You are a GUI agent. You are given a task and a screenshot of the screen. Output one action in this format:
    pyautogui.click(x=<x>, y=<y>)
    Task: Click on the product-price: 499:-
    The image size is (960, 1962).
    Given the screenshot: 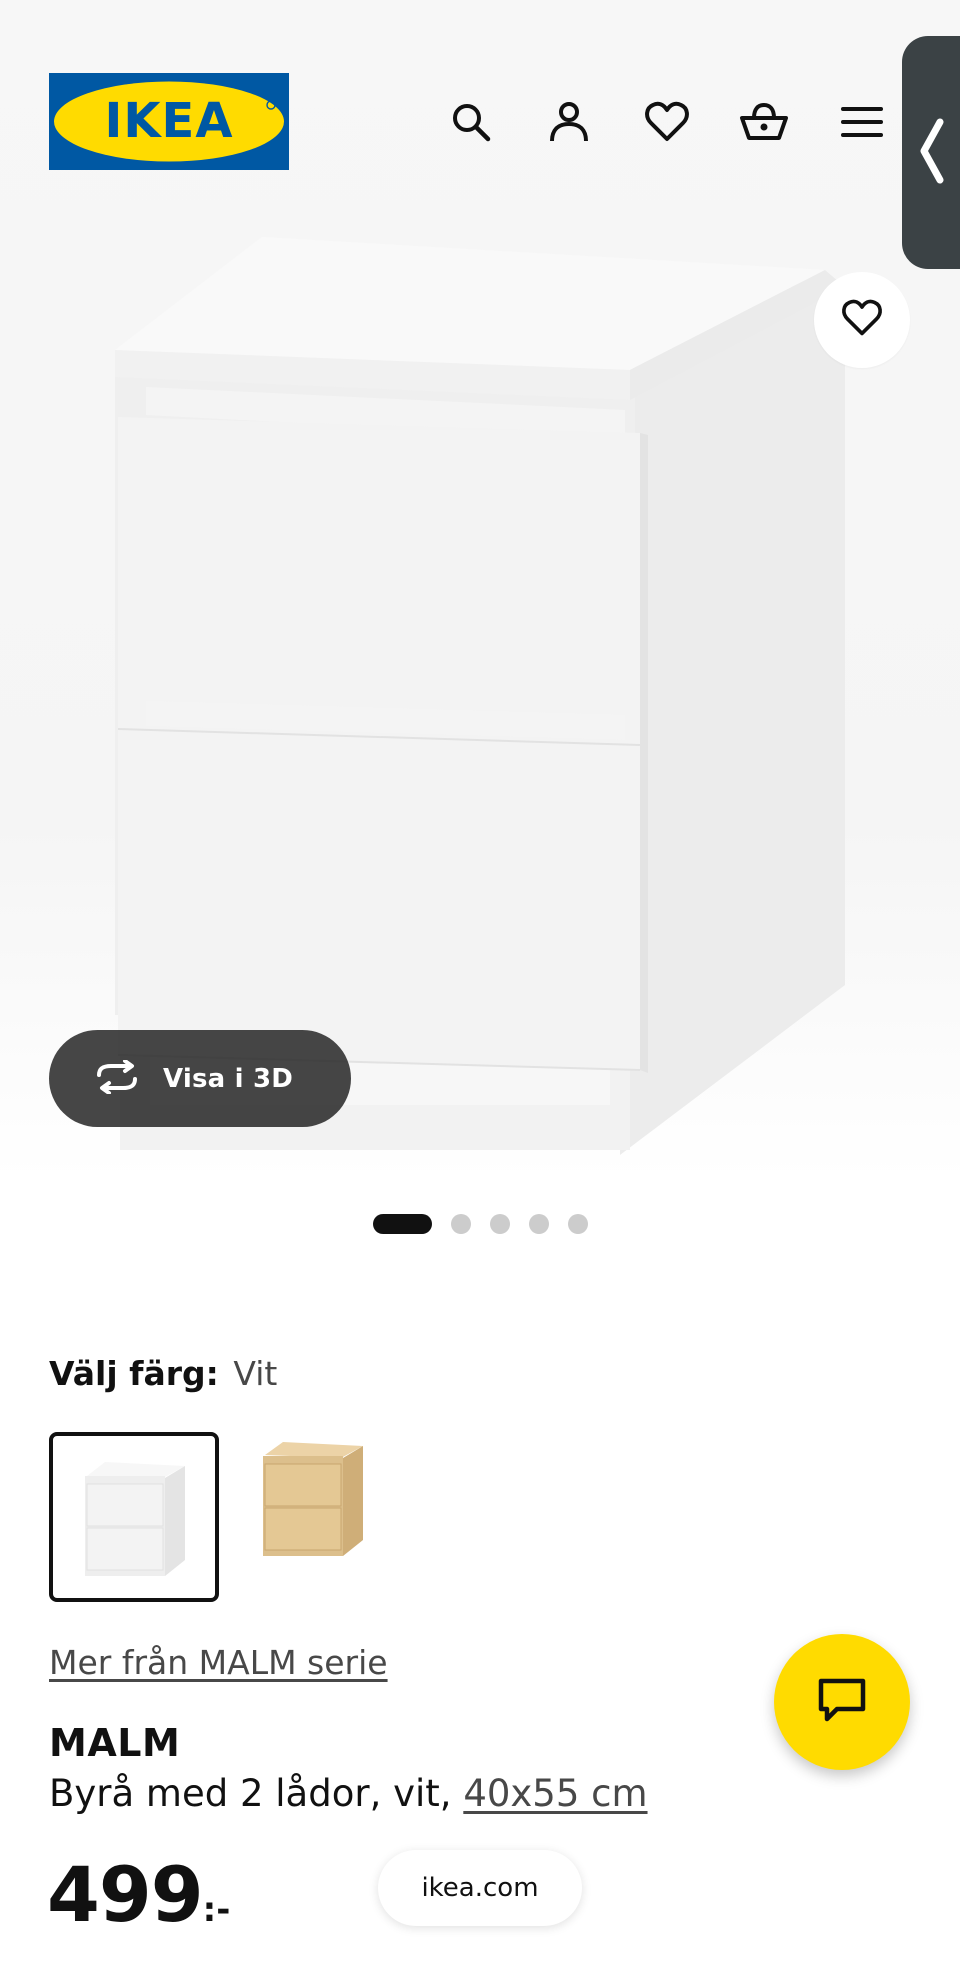 What is the action you would take?
    pyautogui.click(x=138, y=1894)
    